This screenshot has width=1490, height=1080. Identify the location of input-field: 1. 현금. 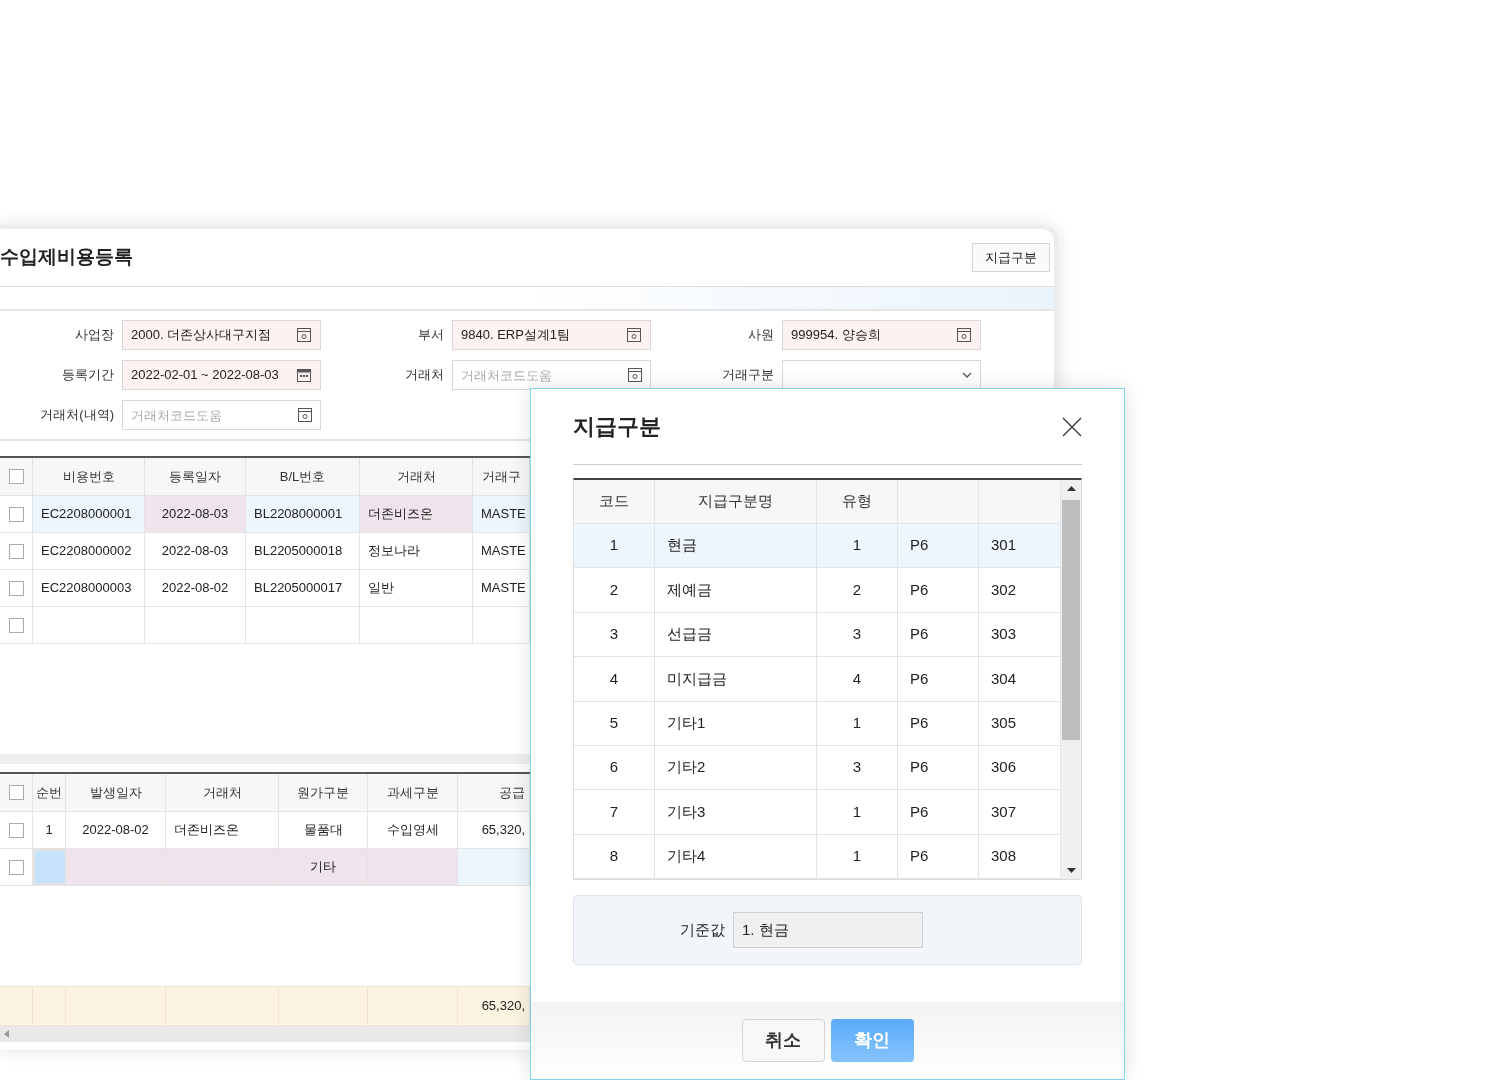
(828, 930).